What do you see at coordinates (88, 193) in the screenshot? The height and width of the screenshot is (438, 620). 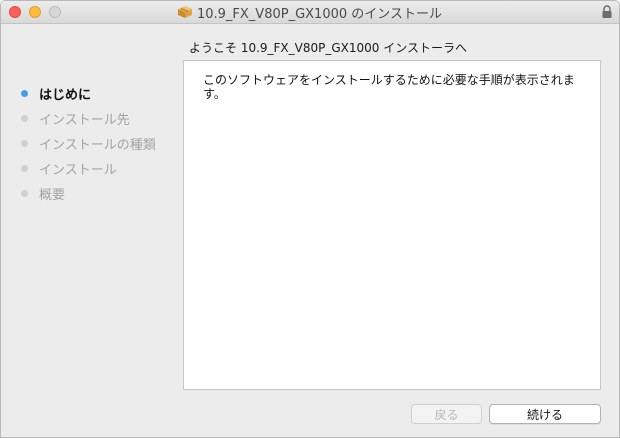 I see `step-summary: 概要` at bounding box center [88, 193].